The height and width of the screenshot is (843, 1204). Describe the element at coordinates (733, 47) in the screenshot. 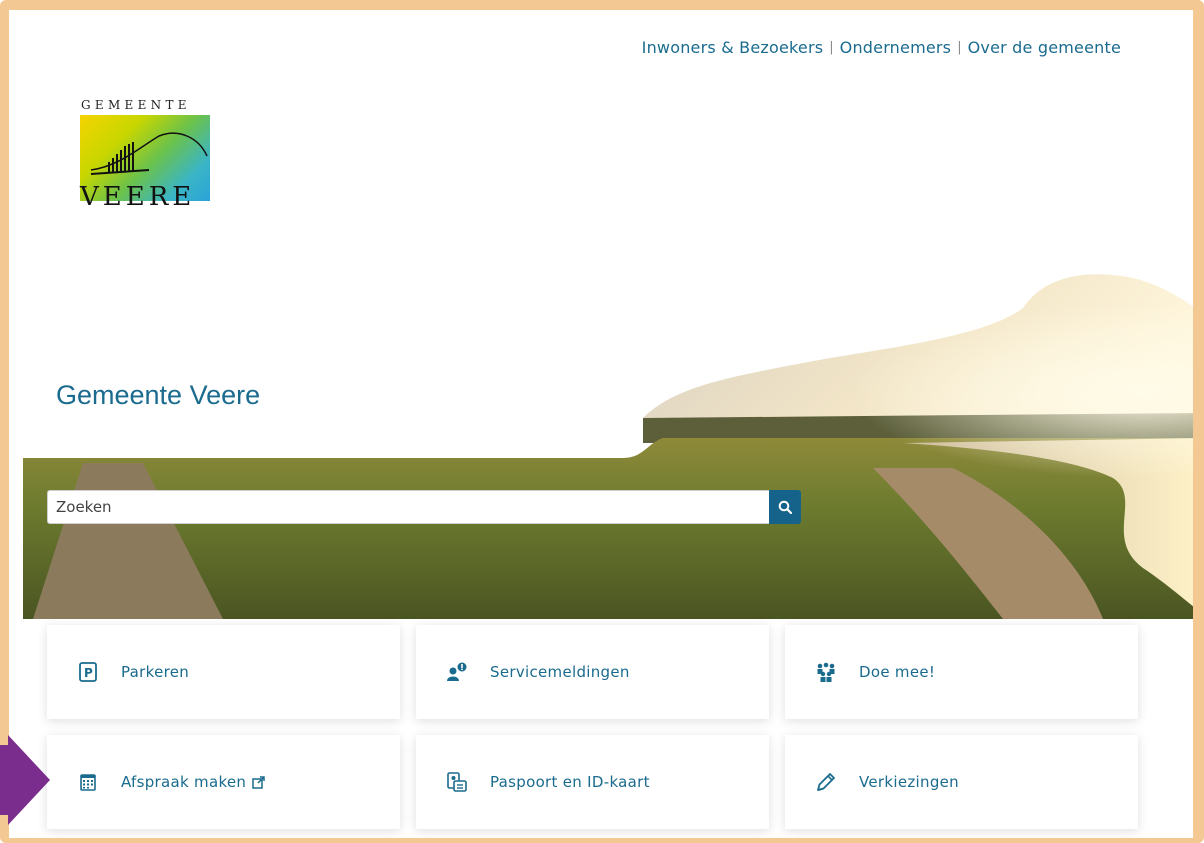

I see `nav-link-inwoners: Inwoners & Bezoekers` at that location.